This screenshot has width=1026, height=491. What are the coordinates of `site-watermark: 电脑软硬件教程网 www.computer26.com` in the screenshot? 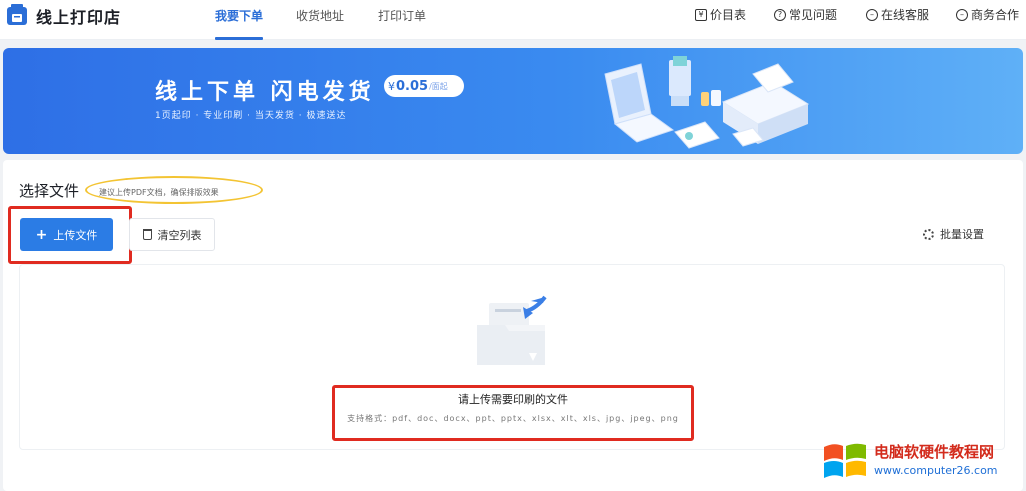 It's located at (920, 461).